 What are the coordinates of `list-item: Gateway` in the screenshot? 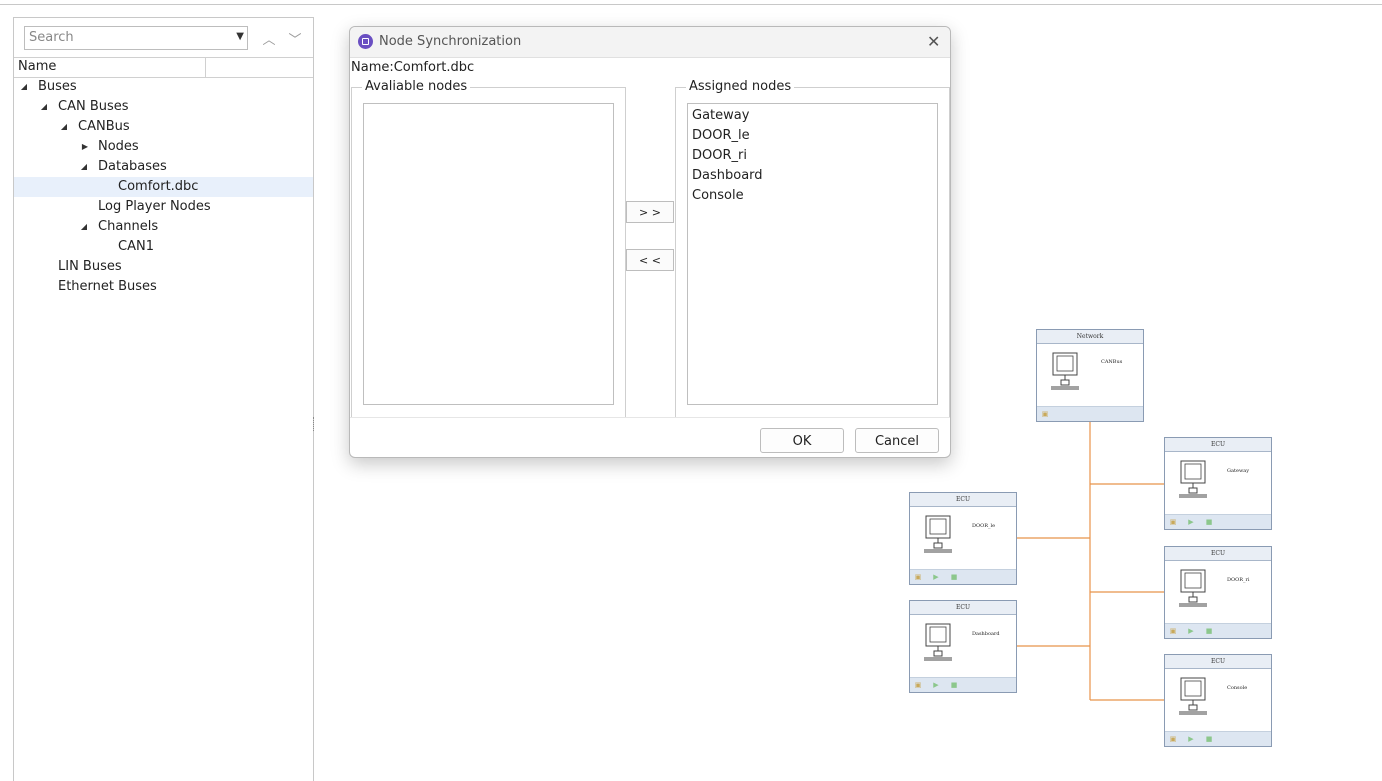 It's located at (812, 116).